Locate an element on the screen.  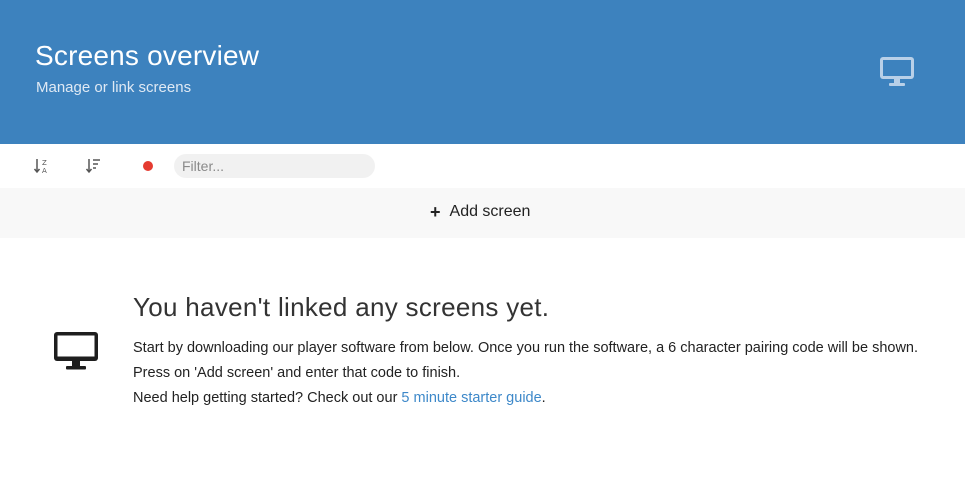
empty-state-title: You haven't linked any screens yet. is located at coordinates (341, 307).